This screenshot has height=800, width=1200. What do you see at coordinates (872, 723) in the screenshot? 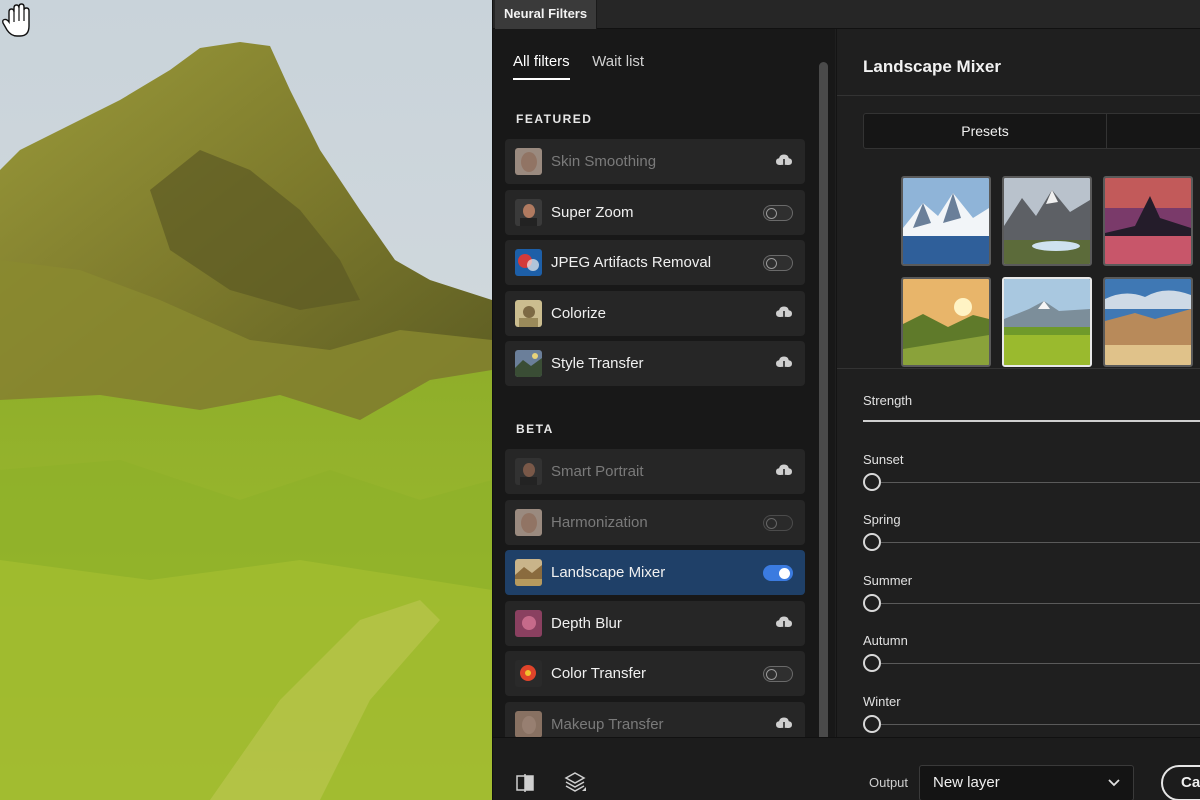
I see `slider-knob-winter` at bounding box center [872, 723].